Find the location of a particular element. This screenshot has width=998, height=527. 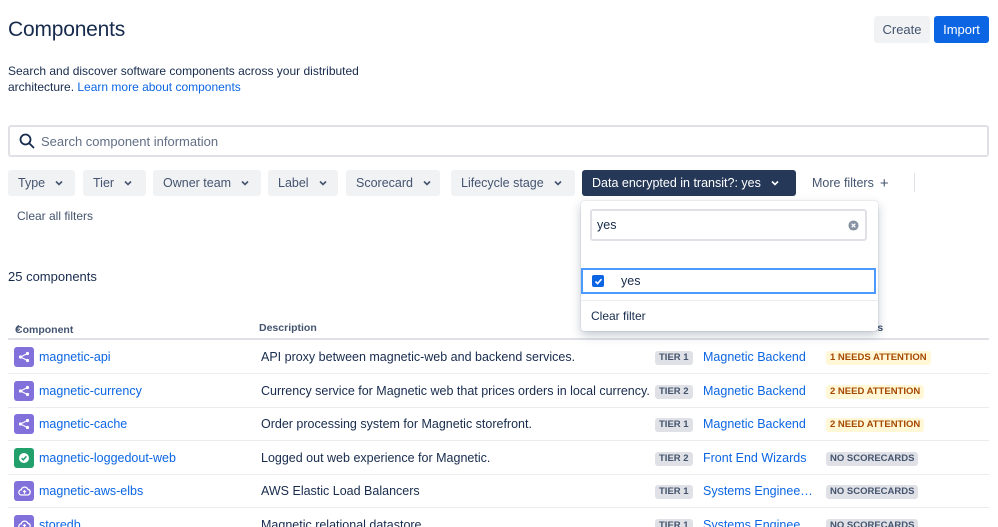

filter-label: Label is located at coordinates (293, 183).